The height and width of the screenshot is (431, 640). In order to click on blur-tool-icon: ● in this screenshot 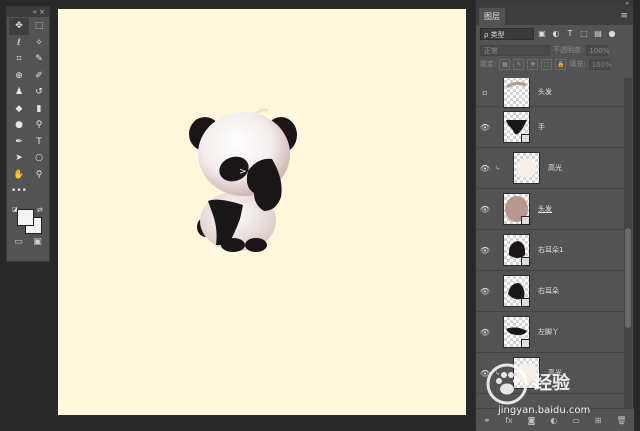, I will do `click(19, 125)`.